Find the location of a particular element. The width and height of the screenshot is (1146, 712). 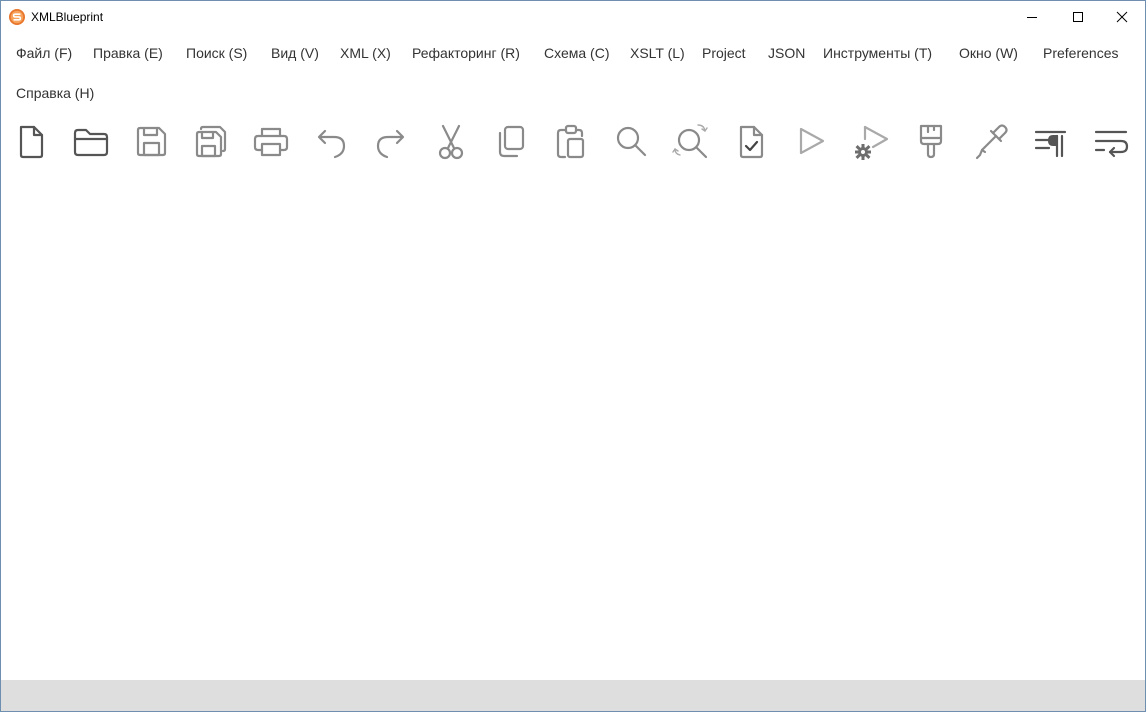

window-title: XMLBlueprint is located at coordinates (67, 17).